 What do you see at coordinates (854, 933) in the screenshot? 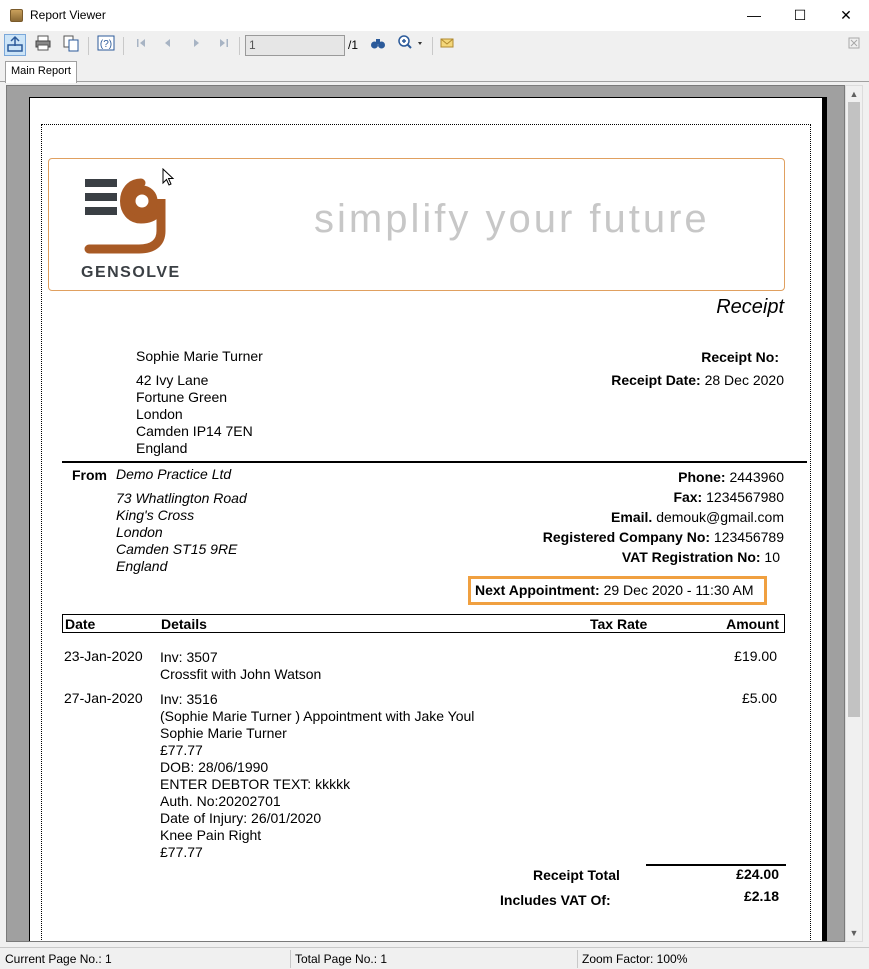
I see `scroll-down-icon: ▼` at bounding box center [854, 933].